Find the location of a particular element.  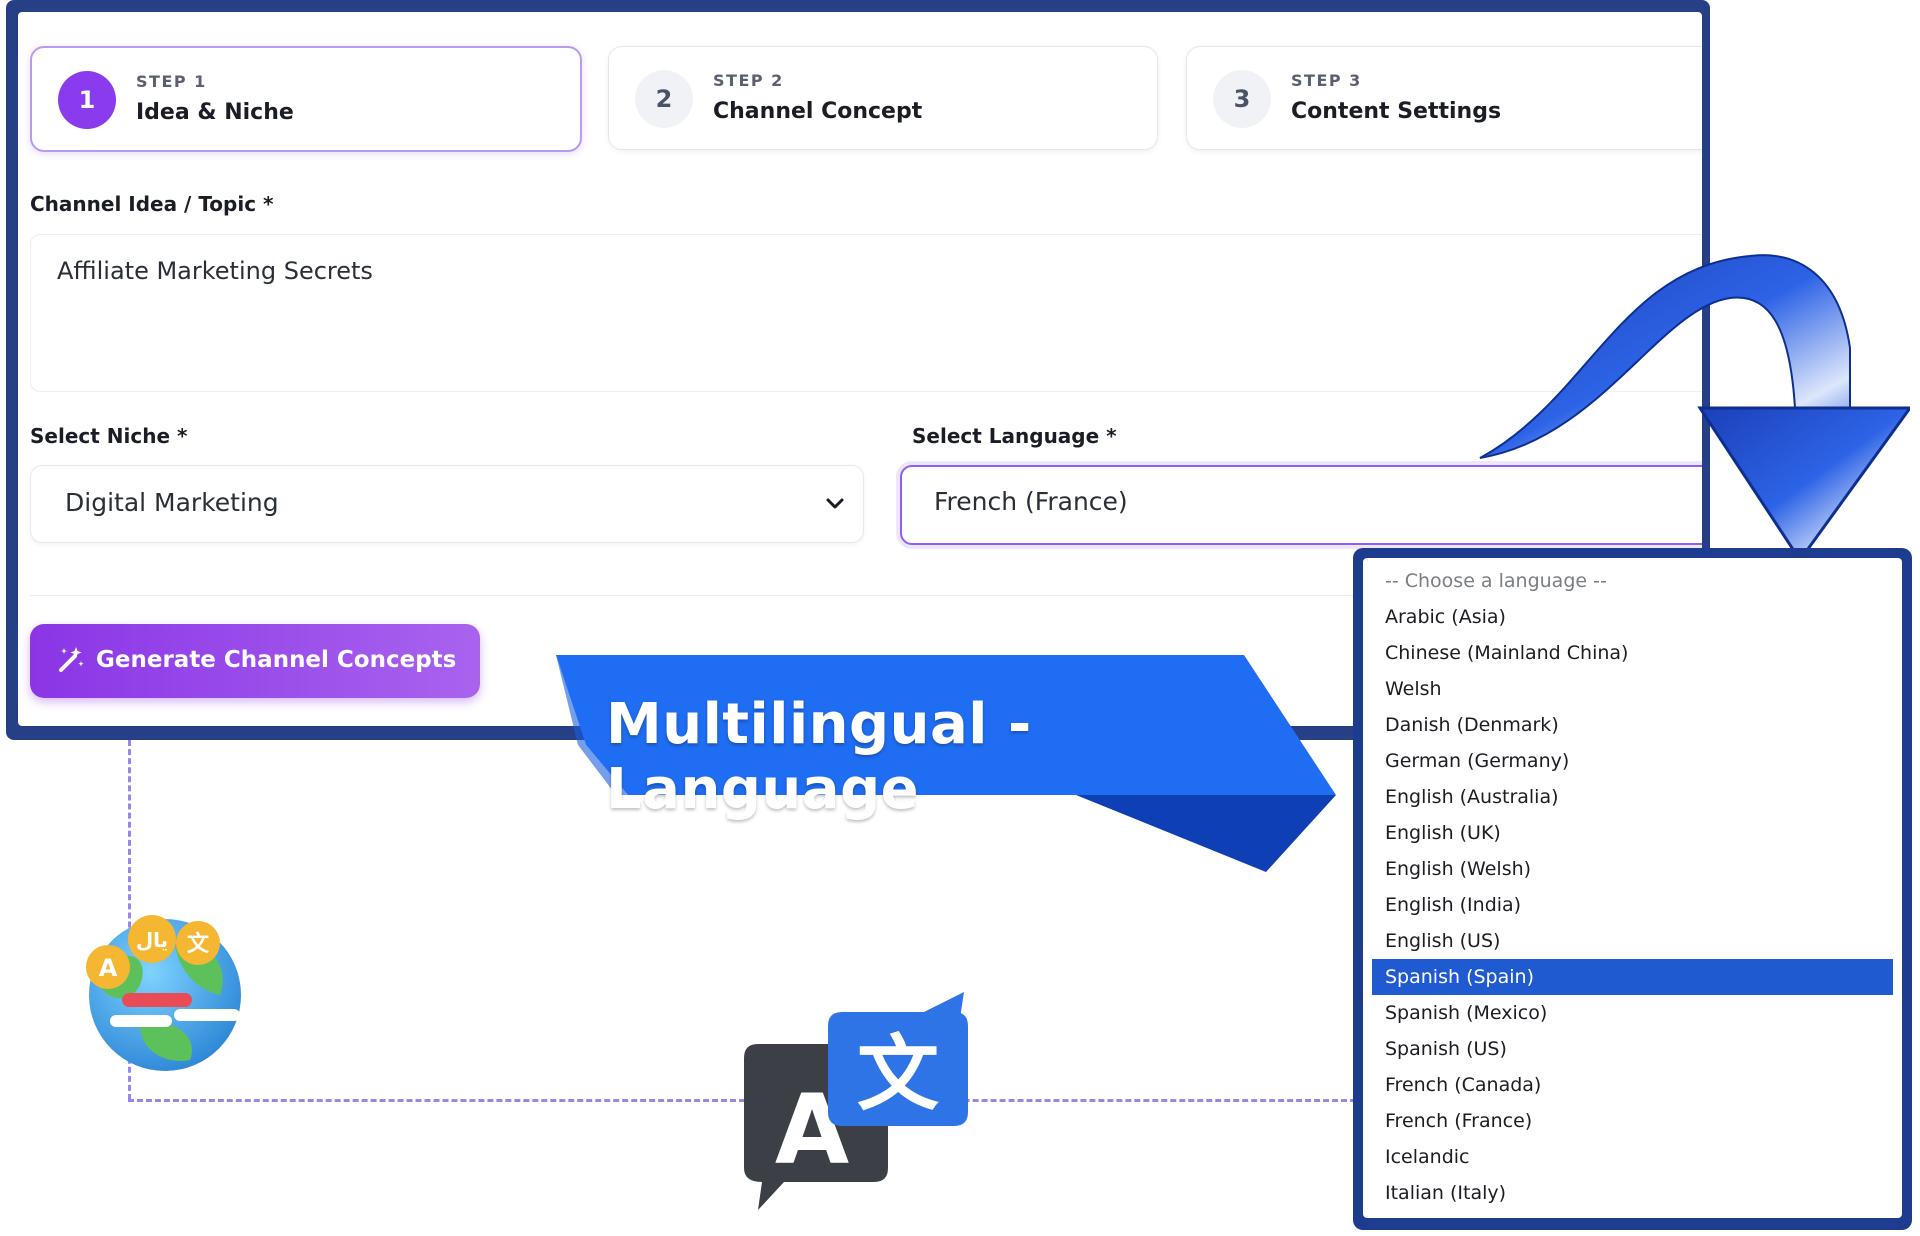

chevron-down-icon is located at coordinates (835, 503).